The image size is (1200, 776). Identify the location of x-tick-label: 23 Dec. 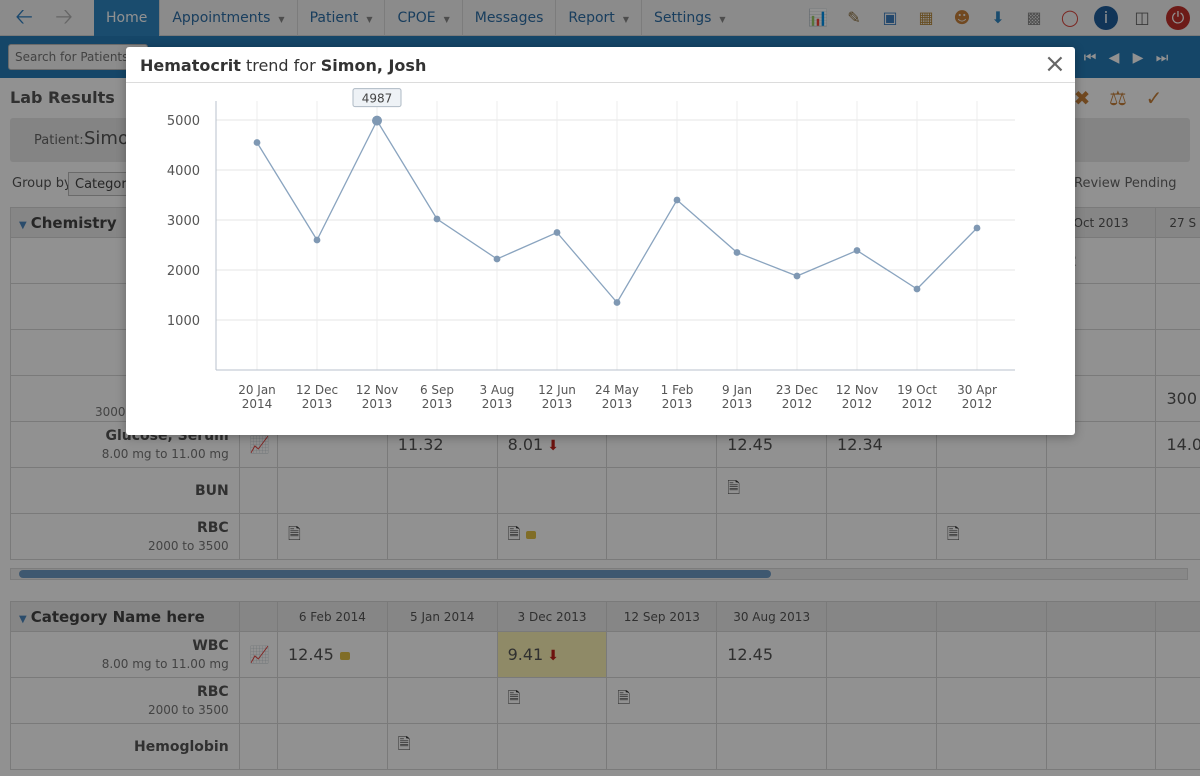
(797, 390).